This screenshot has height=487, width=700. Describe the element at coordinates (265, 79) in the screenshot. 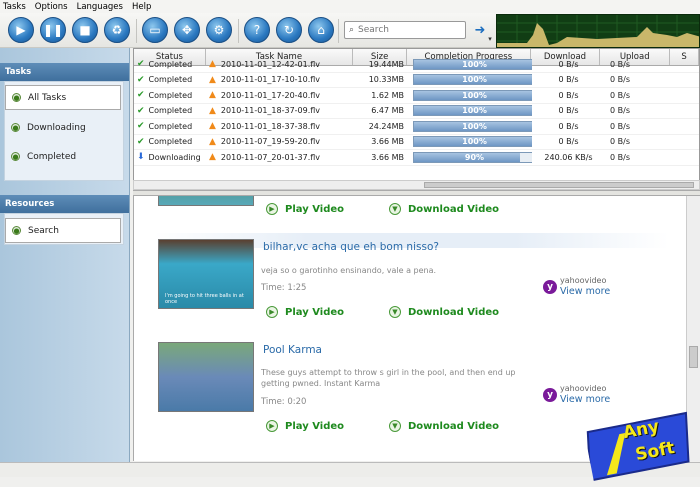

I see `cell-task-name: ▲ 2010-11-01_17-10-10.flv` at that location.